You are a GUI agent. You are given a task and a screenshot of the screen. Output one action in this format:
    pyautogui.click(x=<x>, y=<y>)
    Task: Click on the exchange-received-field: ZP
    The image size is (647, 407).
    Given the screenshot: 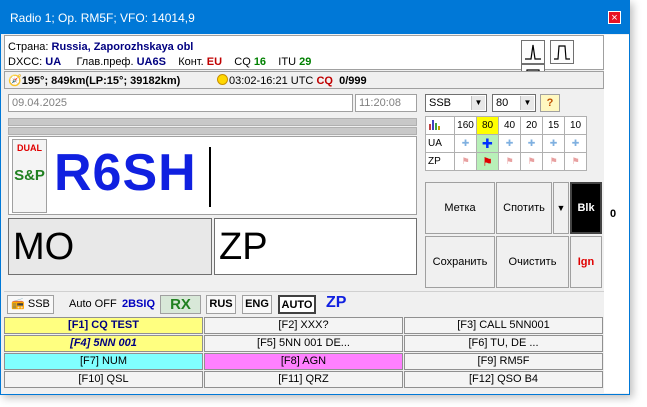 What is the action you would take?
    pyautogui.click(x=315, y=246)
    